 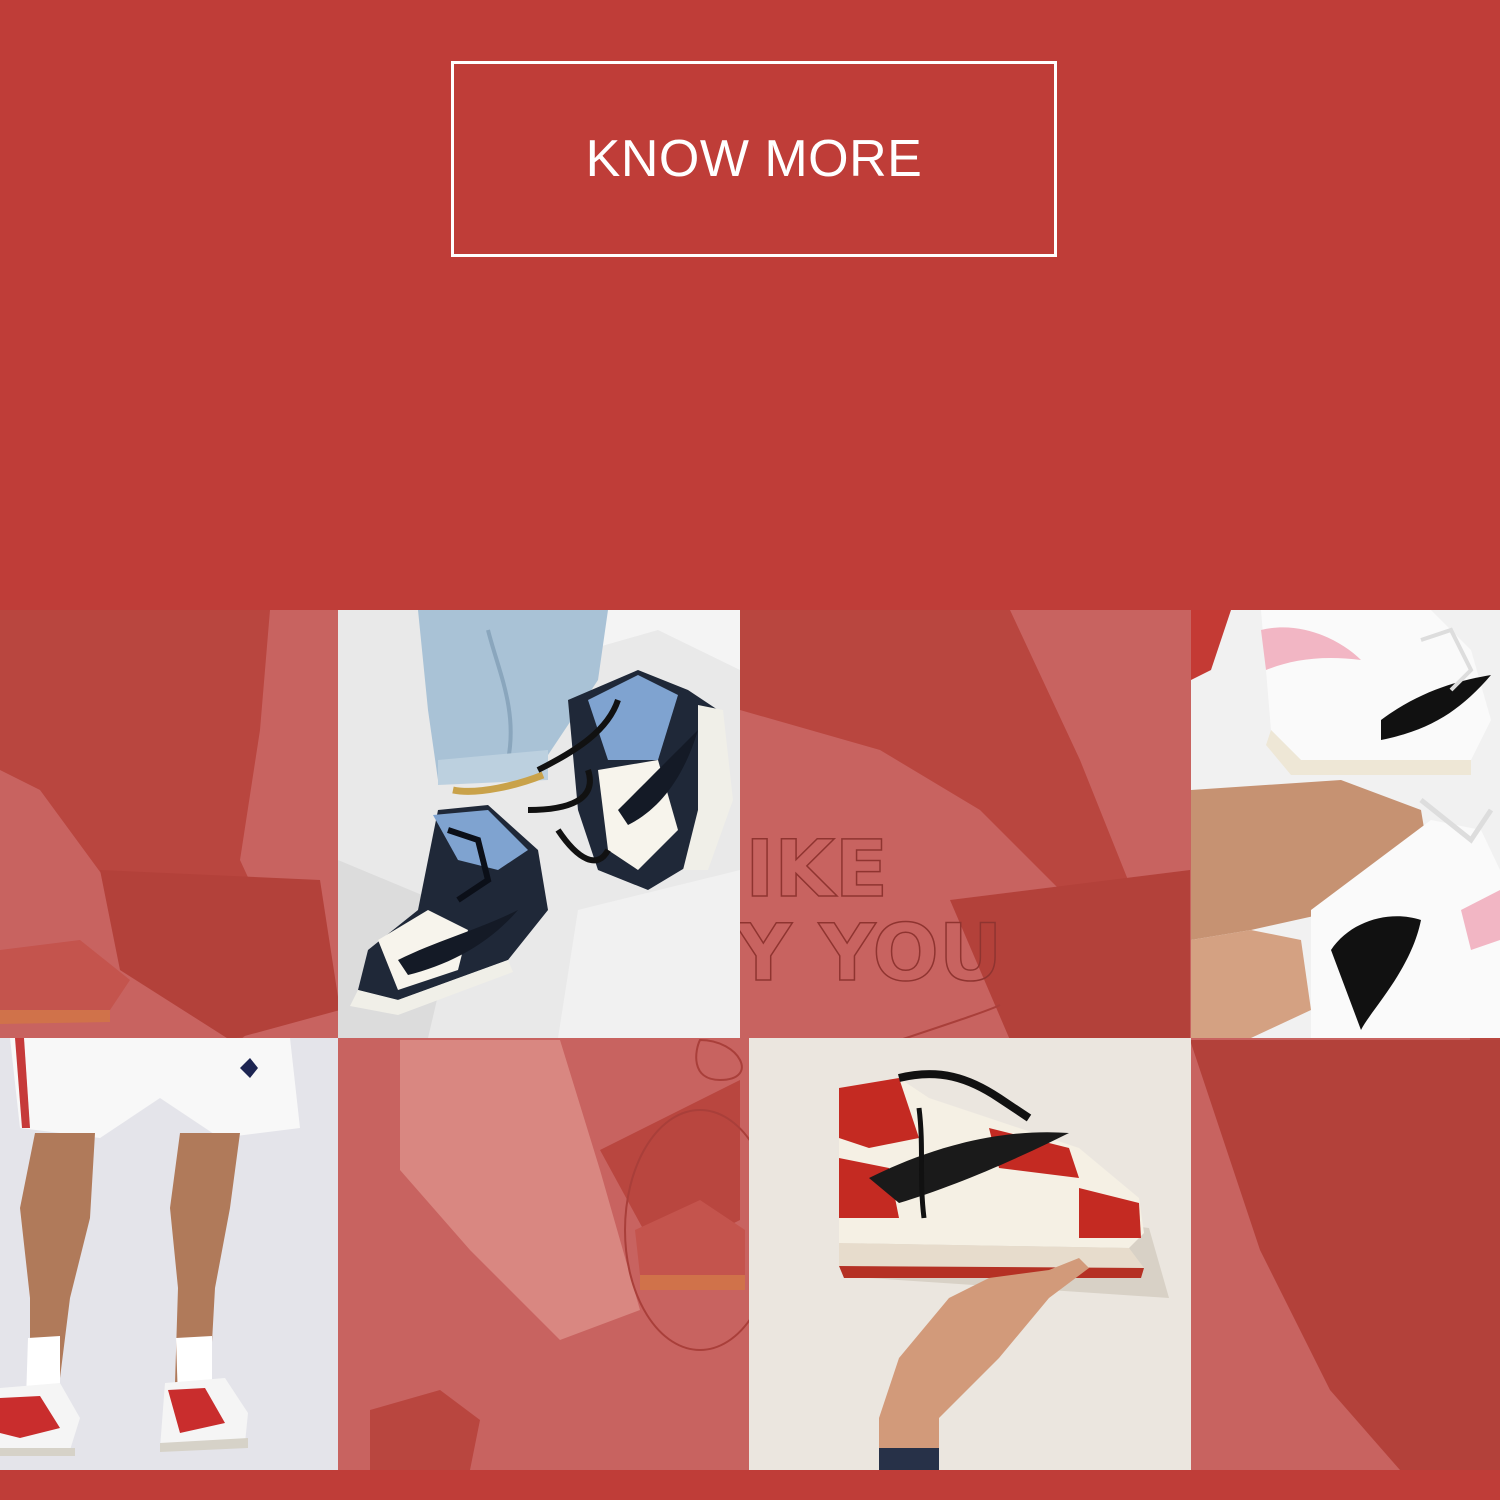 I want to click on red-sneaker-photo, so click(x=970, y=1254).